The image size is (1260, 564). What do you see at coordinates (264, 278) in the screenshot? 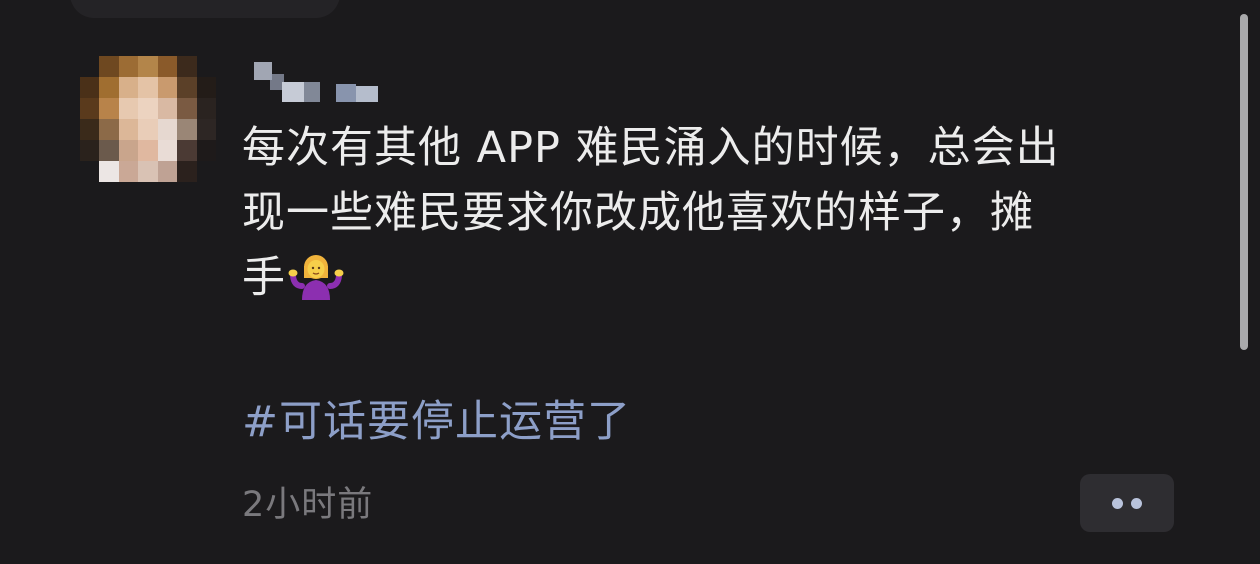
I see `post-text-line3: 手` at bounding box center [264, 278].